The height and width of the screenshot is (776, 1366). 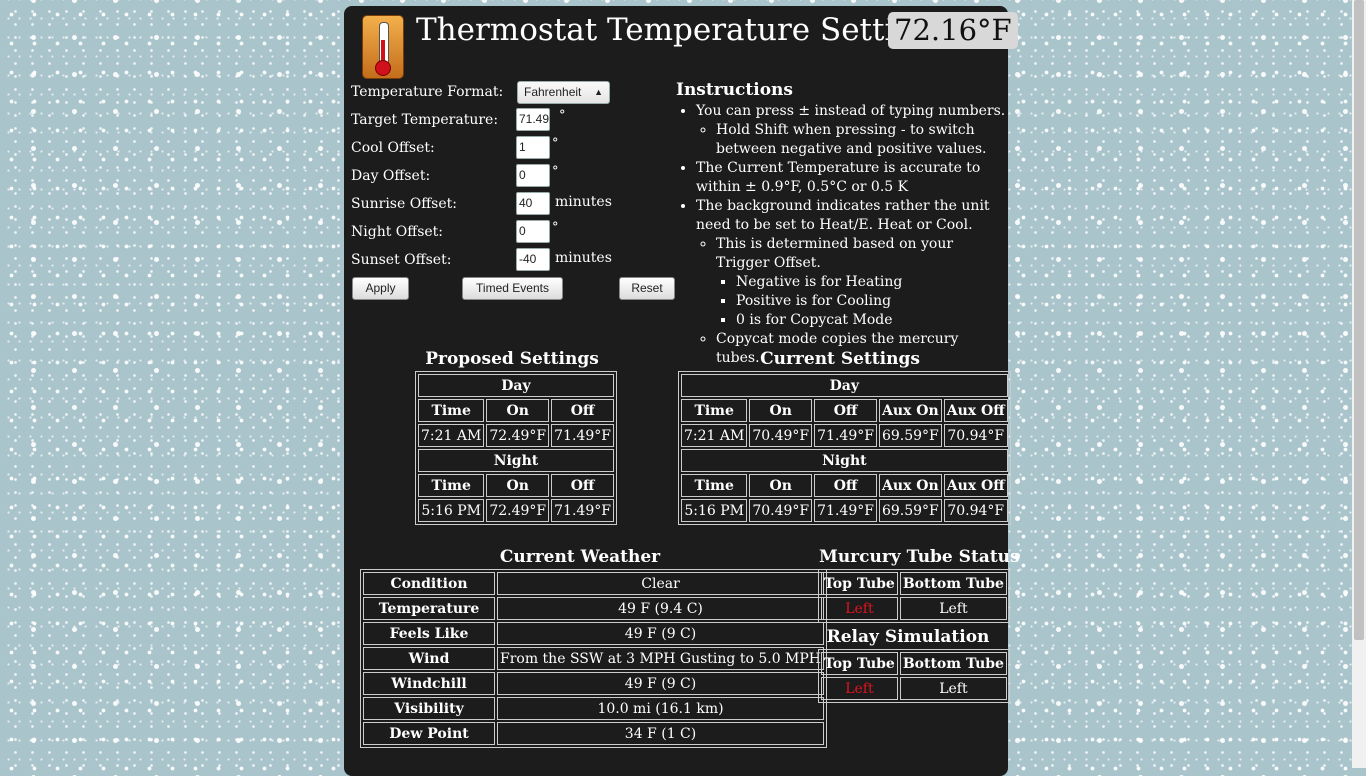 I want to click on current-night-aux-on: 69.59°F, so click(x=910, y=510).